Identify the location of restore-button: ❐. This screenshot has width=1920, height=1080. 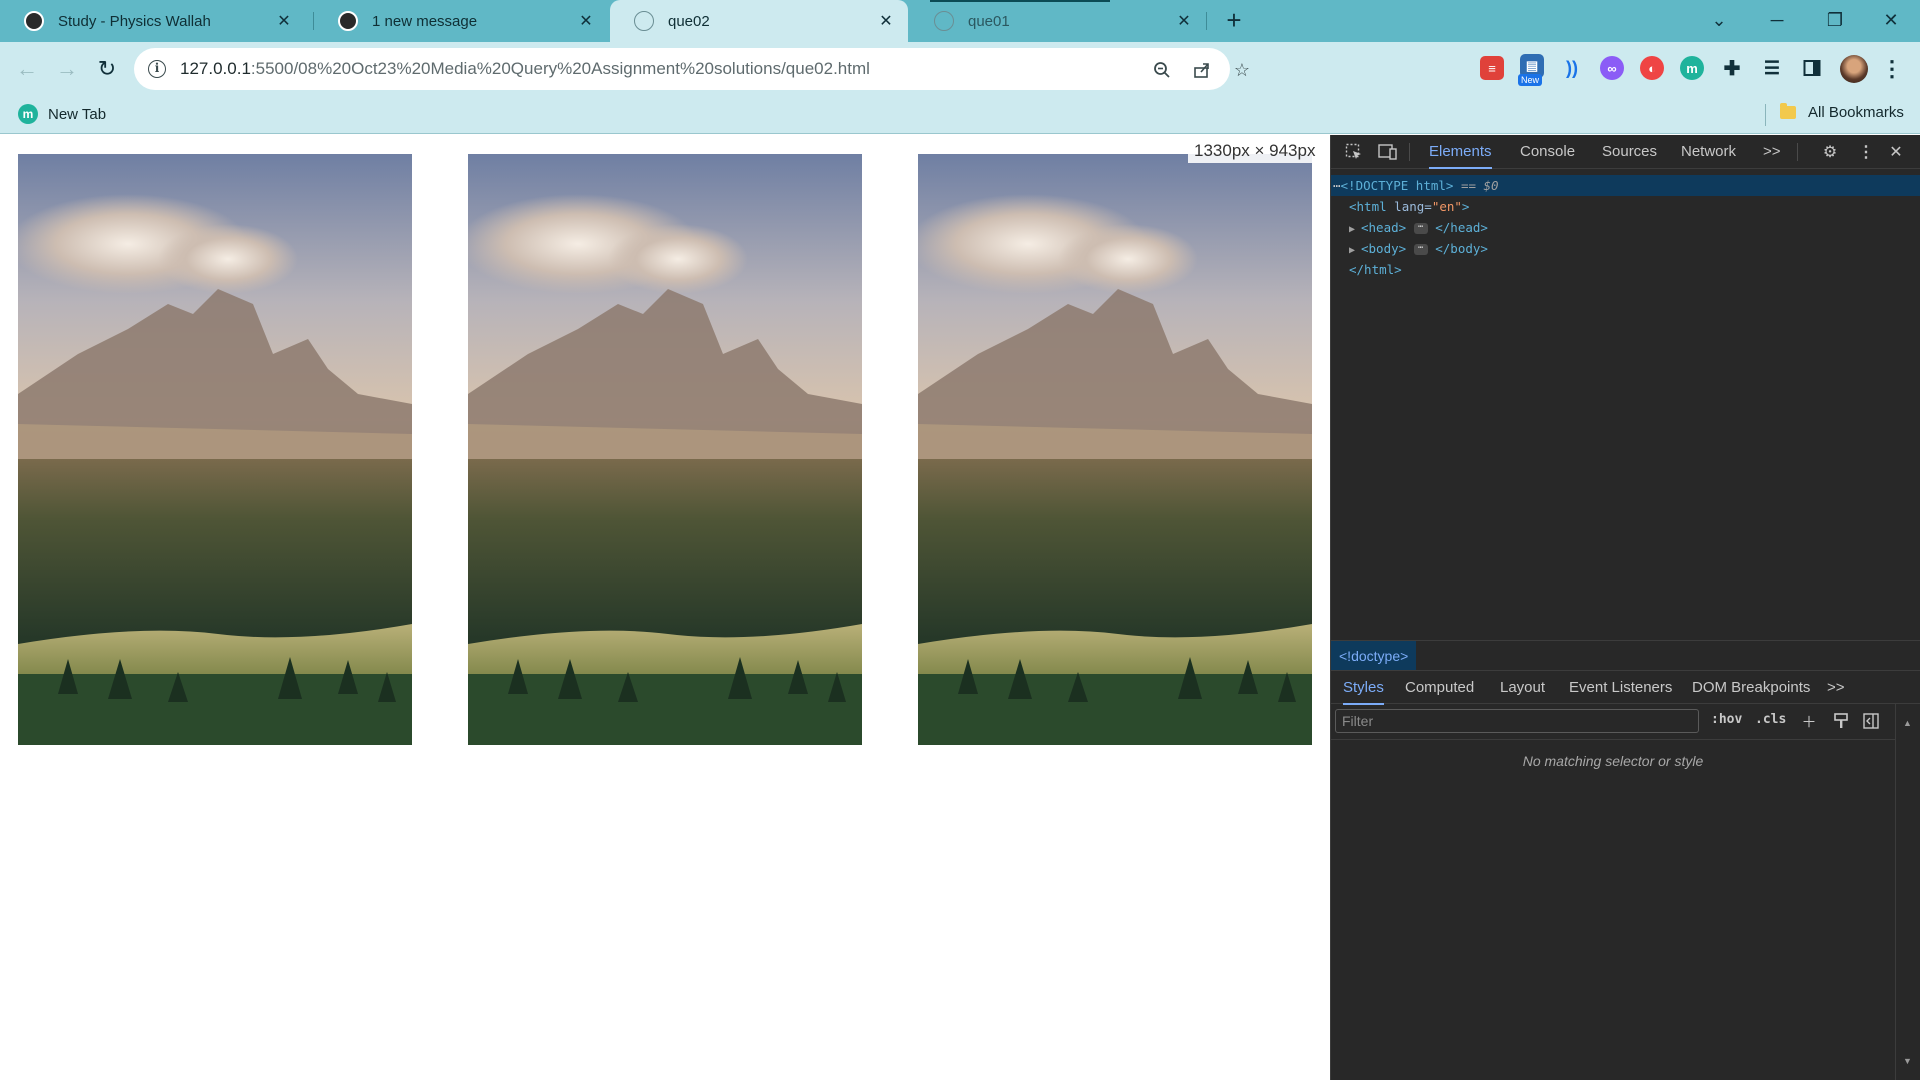
(1835, 20).